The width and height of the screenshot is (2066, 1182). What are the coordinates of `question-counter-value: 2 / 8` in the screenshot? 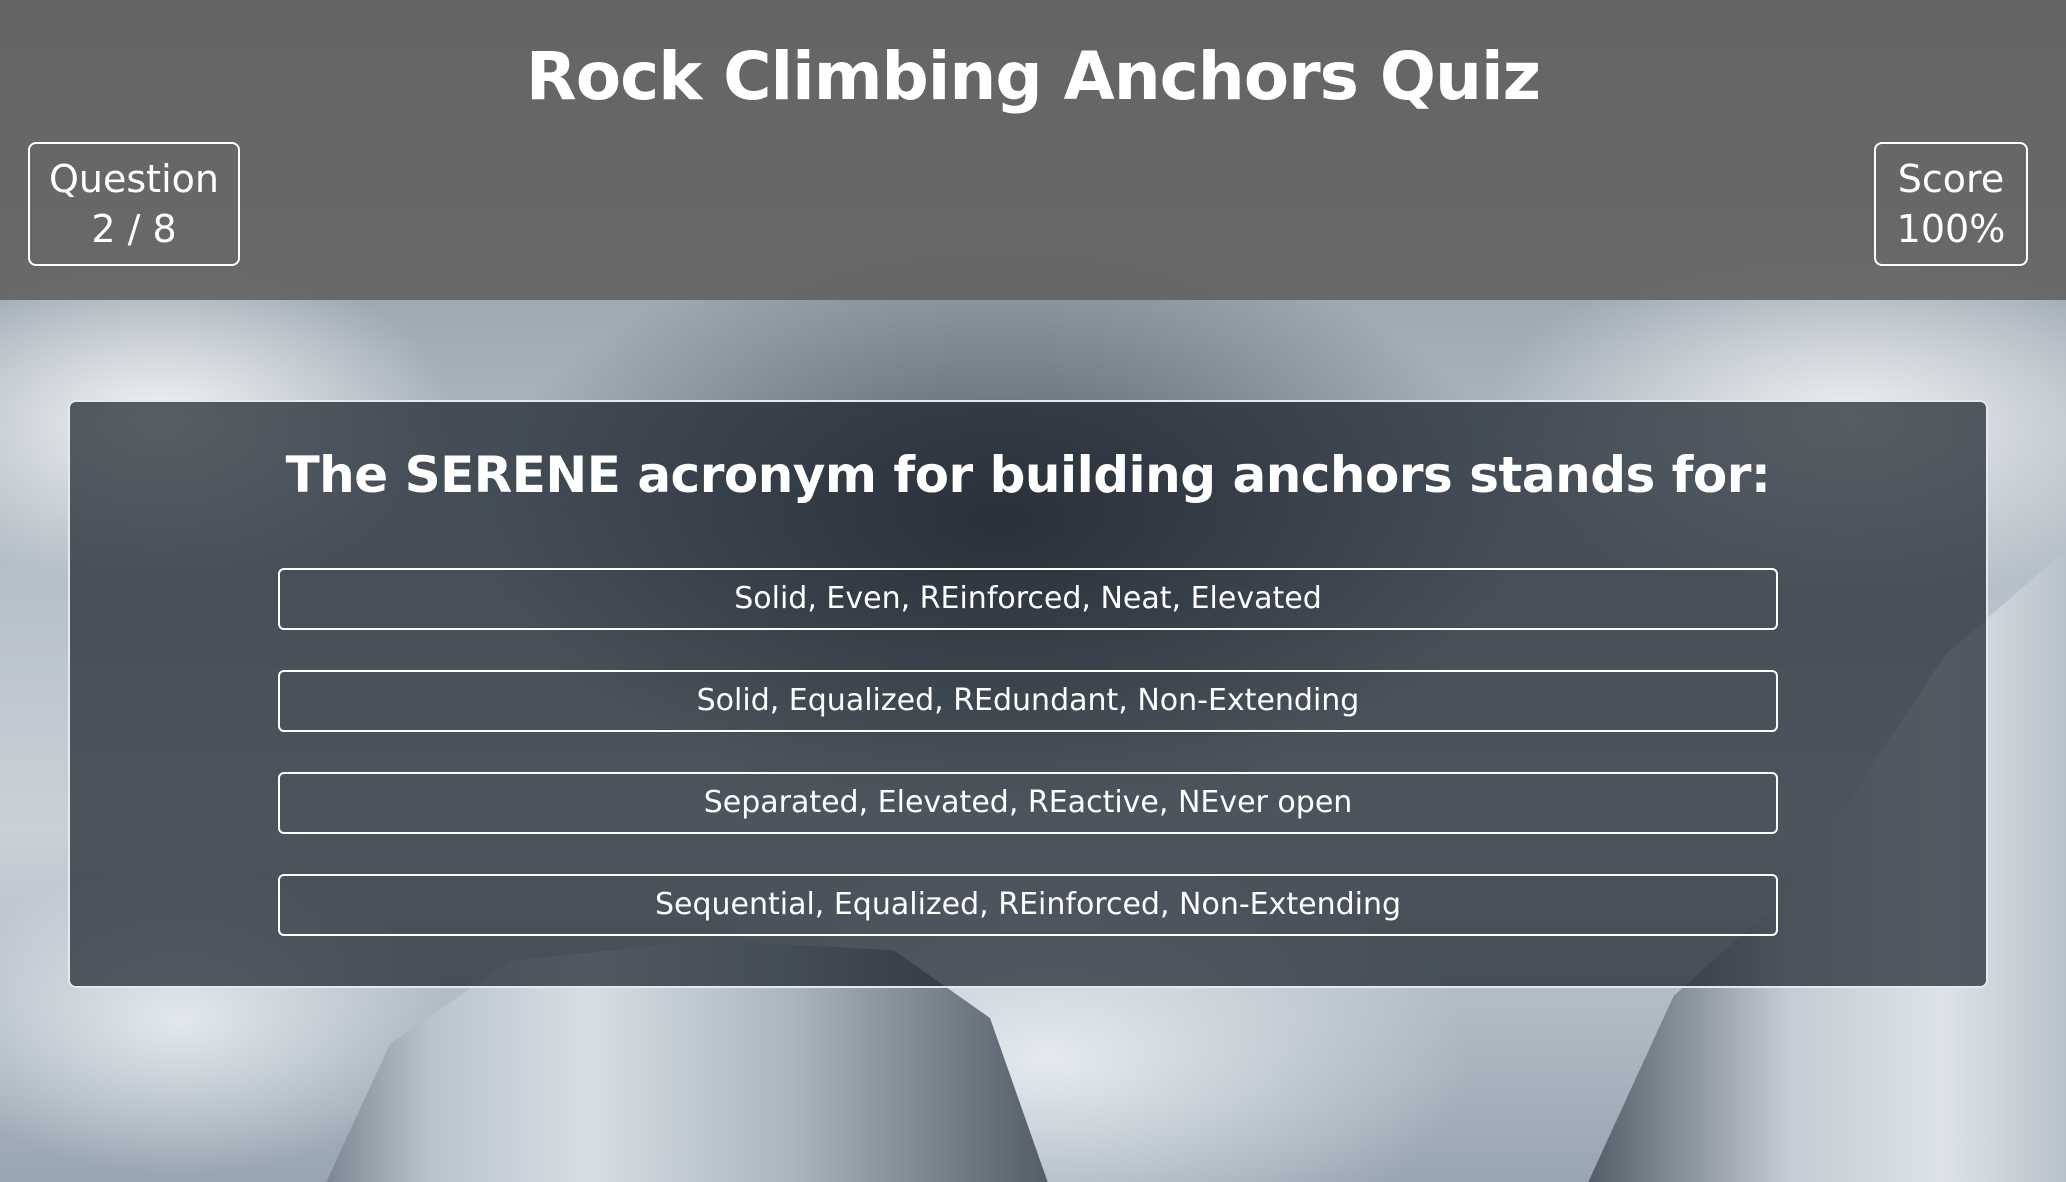 It's located at (134, 229).